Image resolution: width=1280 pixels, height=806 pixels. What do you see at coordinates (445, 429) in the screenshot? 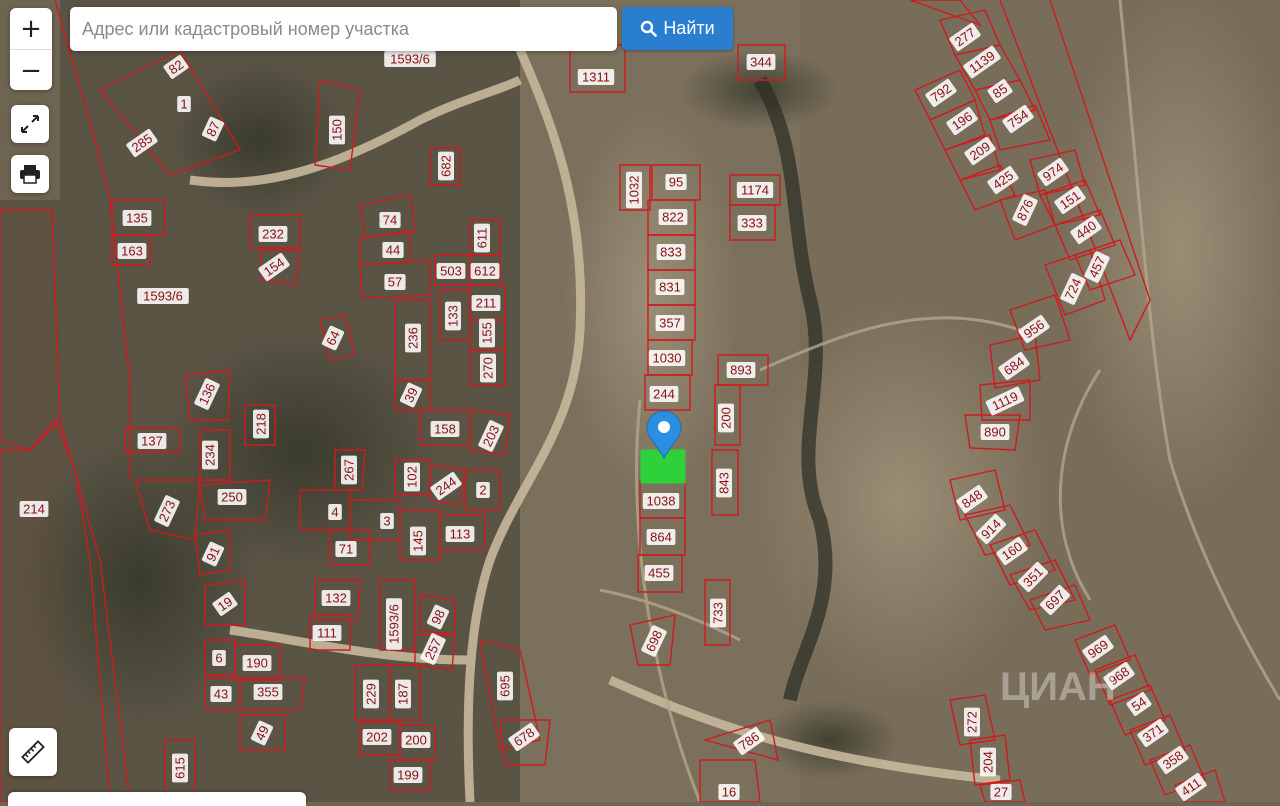
I see `parcel-label: 158` at bounding box center [445, 429].